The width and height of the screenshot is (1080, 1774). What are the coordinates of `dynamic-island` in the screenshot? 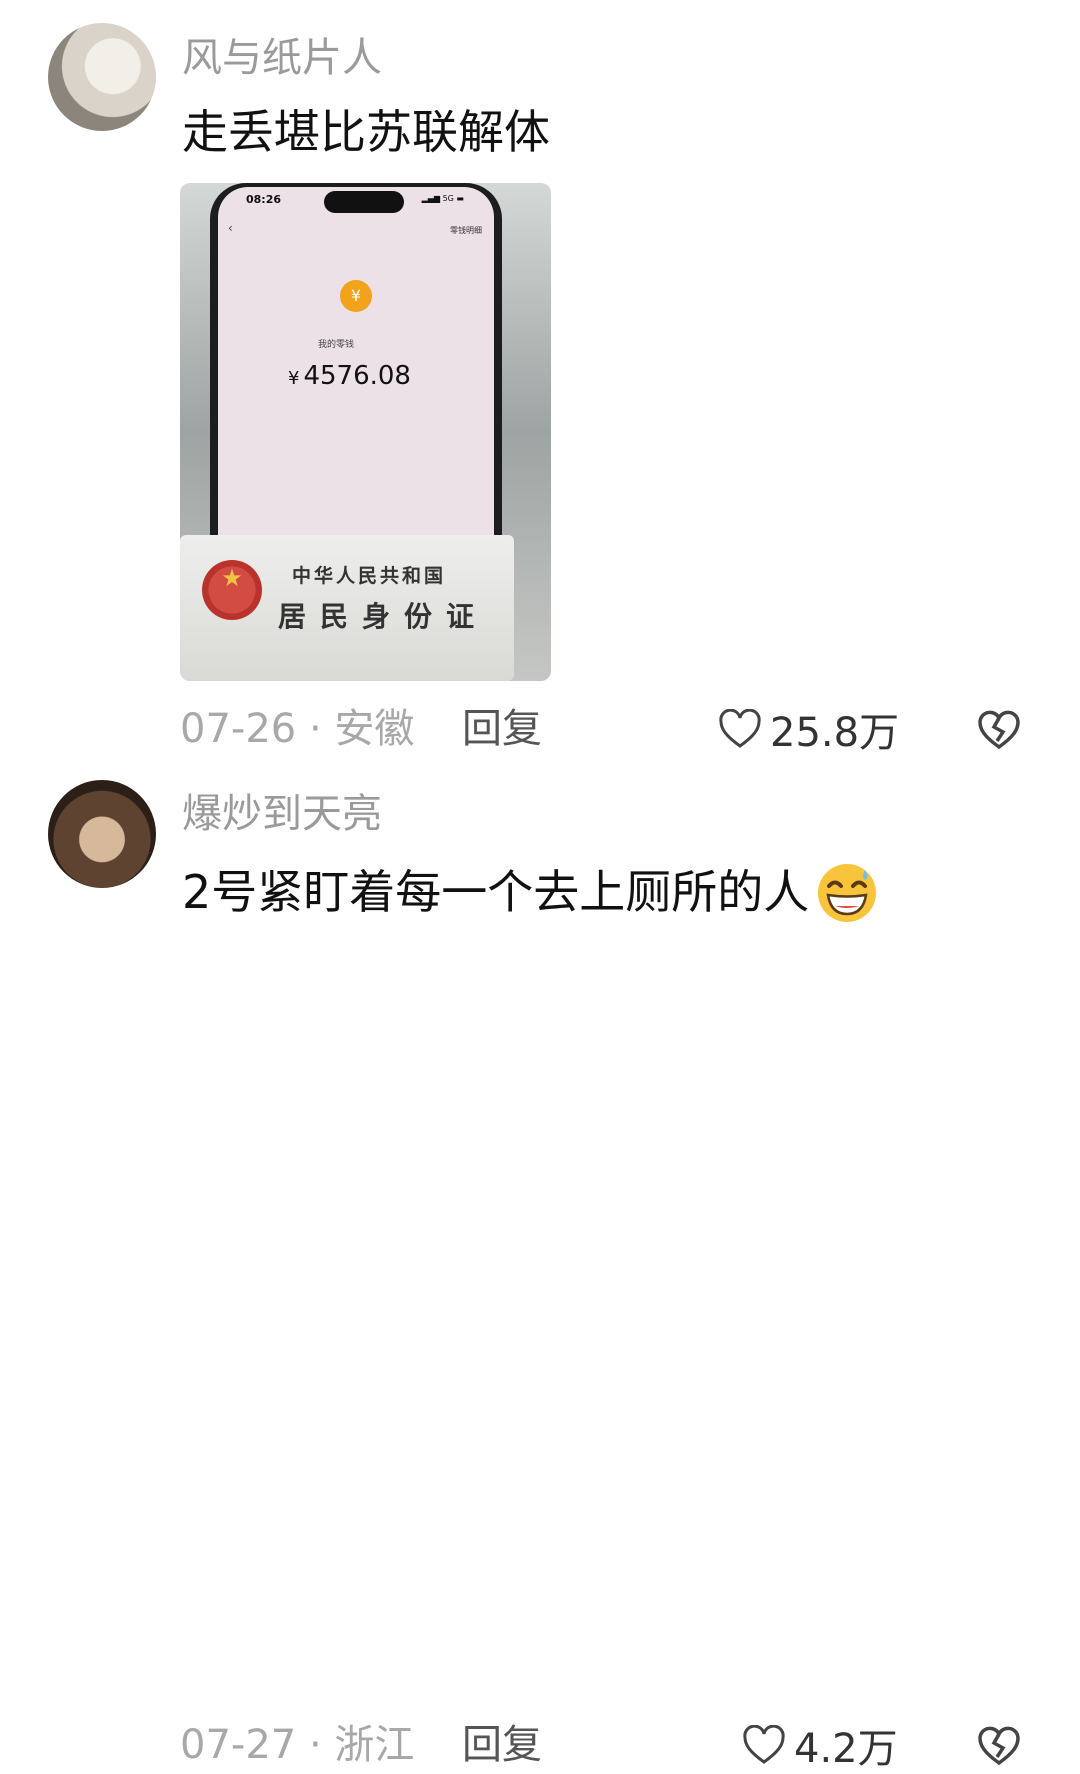 It's located at (364, 202).